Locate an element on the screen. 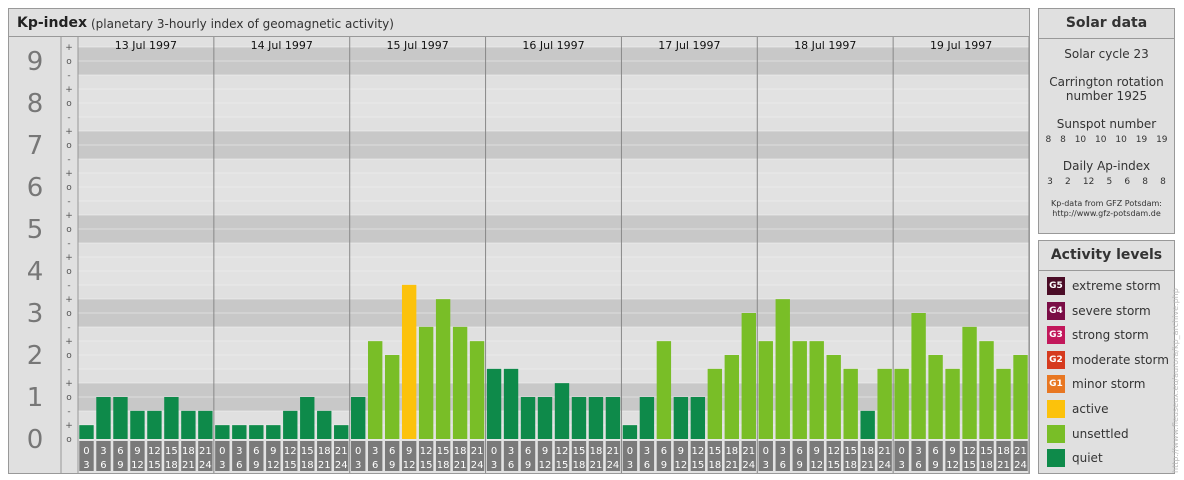 Image resolution: width=1184 pixels, height=480 pixels. y-tick-label: 2 is located at coordinates (35, 356).